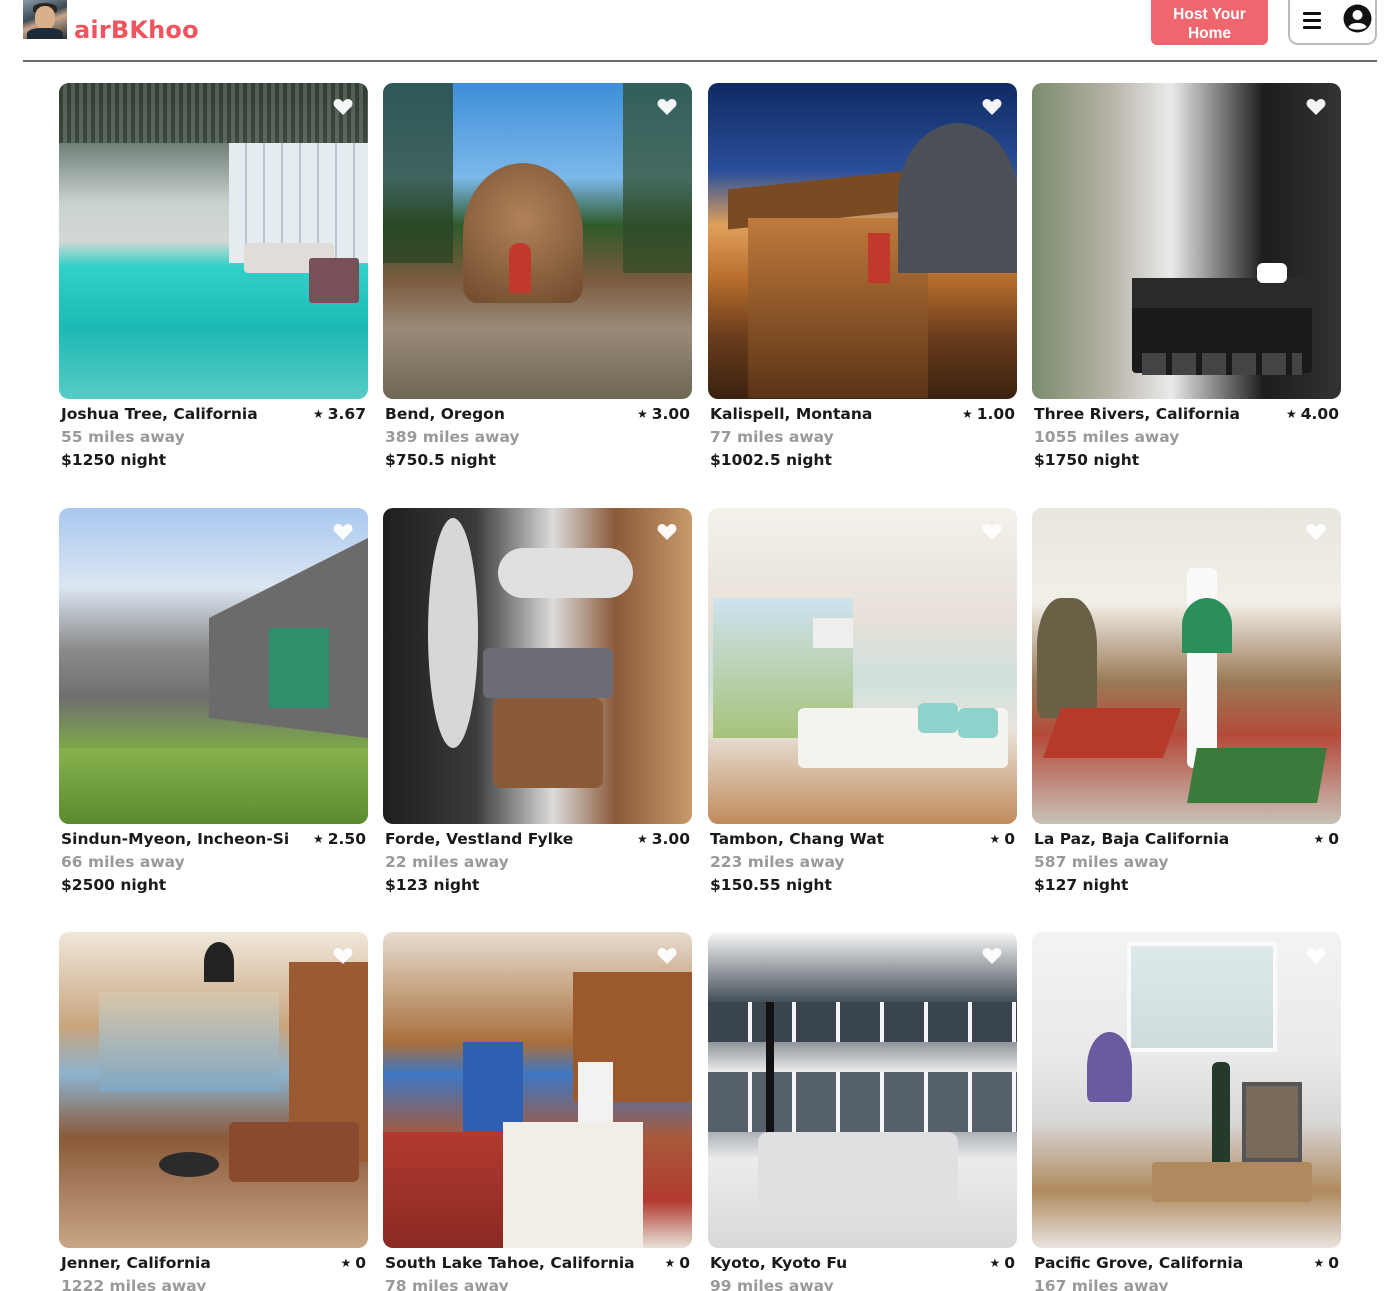 Image resolution: width=1384 pixels, height=1291 pixels. Describe the element at coordinates (771, 885) in the screenshot. I see `listing-price: $150.55 night` at that location.